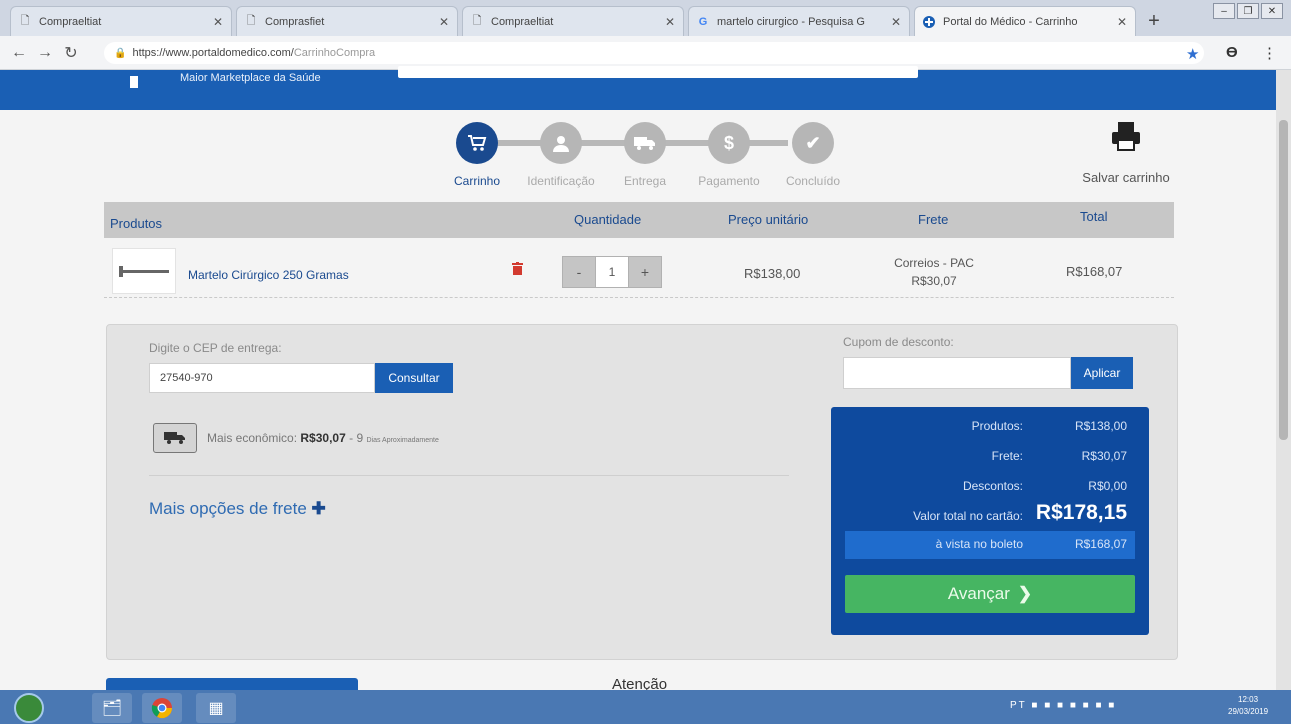  Describe the element at coordinates (768, 219) in the screenshot. I see `header-unit-price: Preço unitário` at that location.